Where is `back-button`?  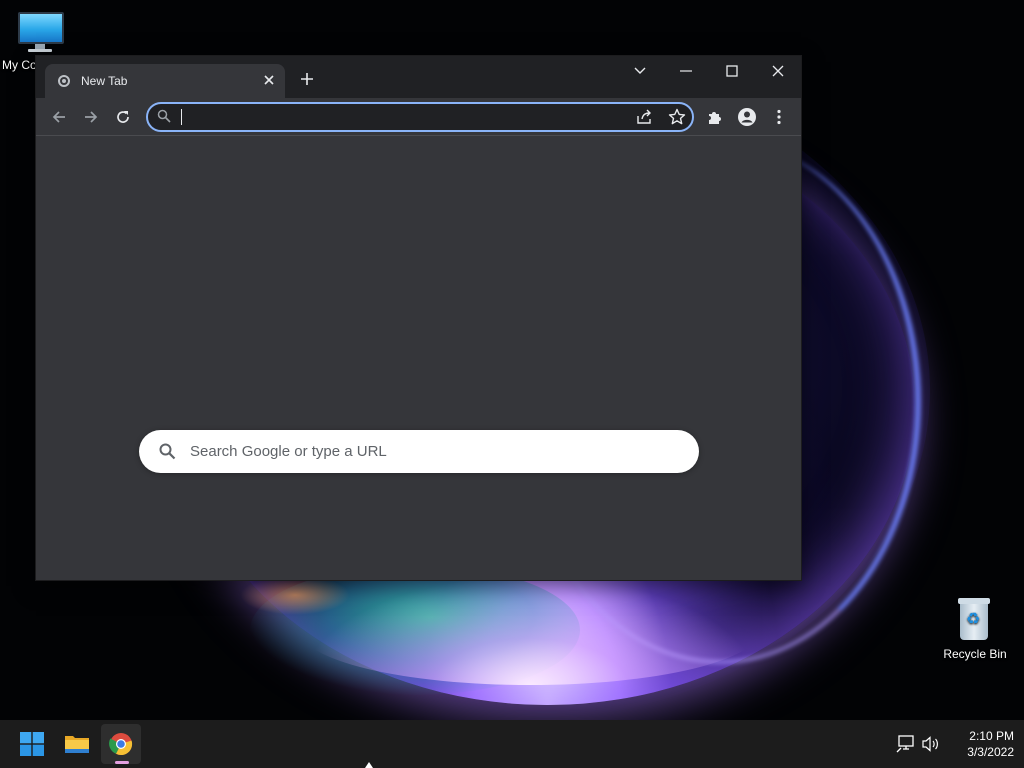
back-button is located at coordinates (59, 117).